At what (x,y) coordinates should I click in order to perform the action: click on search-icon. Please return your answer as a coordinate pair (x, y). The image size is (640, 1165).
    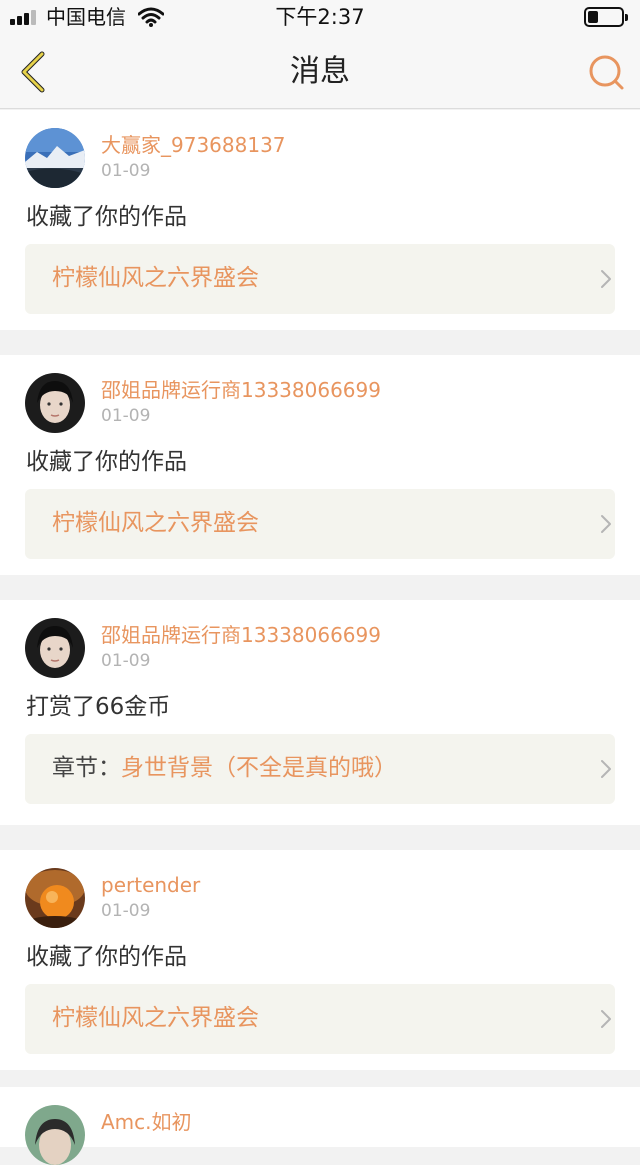
    Looking at the image, I should click on (606, 72).